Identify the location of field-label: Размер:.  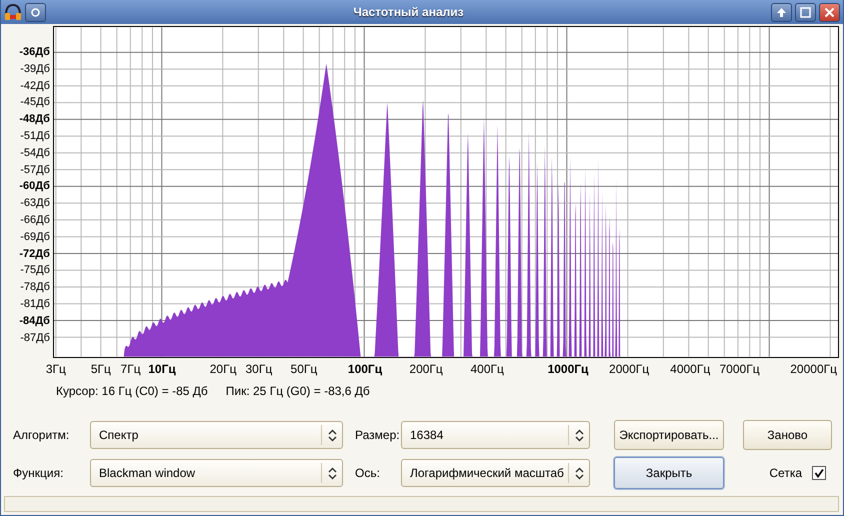
(377, 435).